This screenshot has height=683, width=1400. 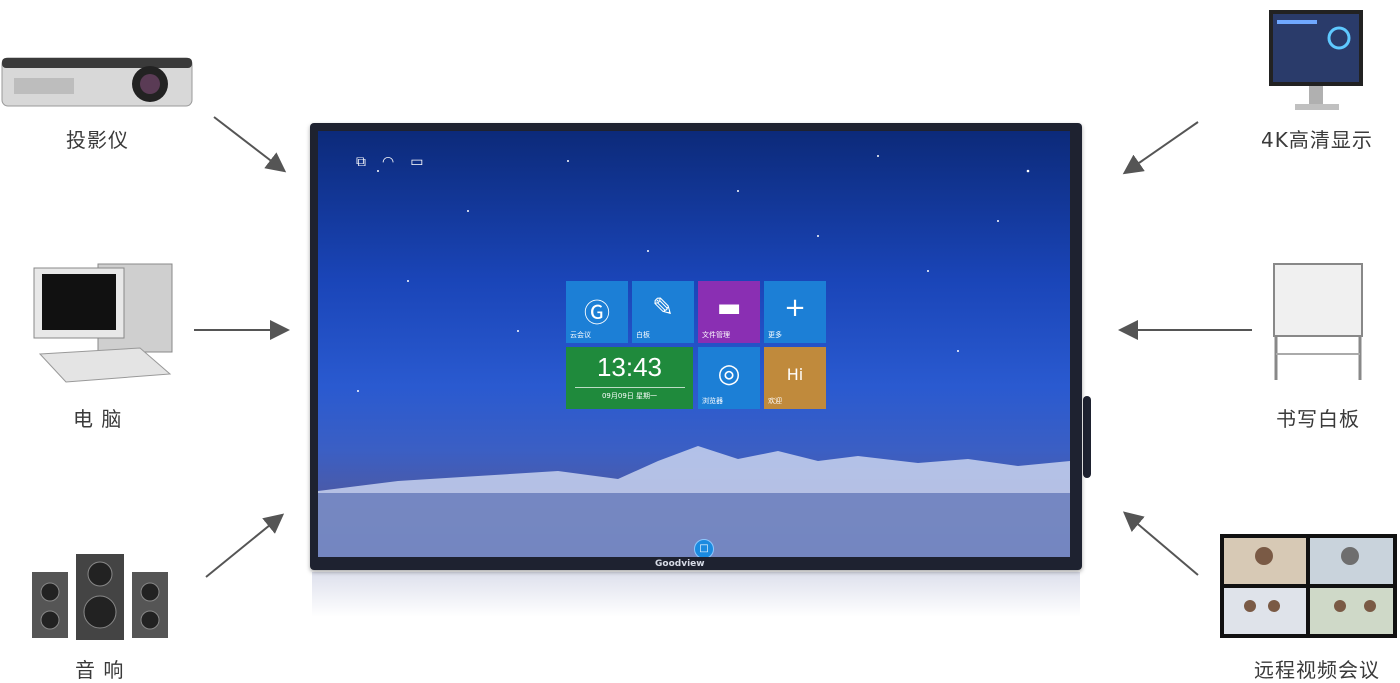 What do you see at coordinates (361, 162) in the screenshot?
I see `screen-share-icon: ⧉` at bounding box center [361, 162].